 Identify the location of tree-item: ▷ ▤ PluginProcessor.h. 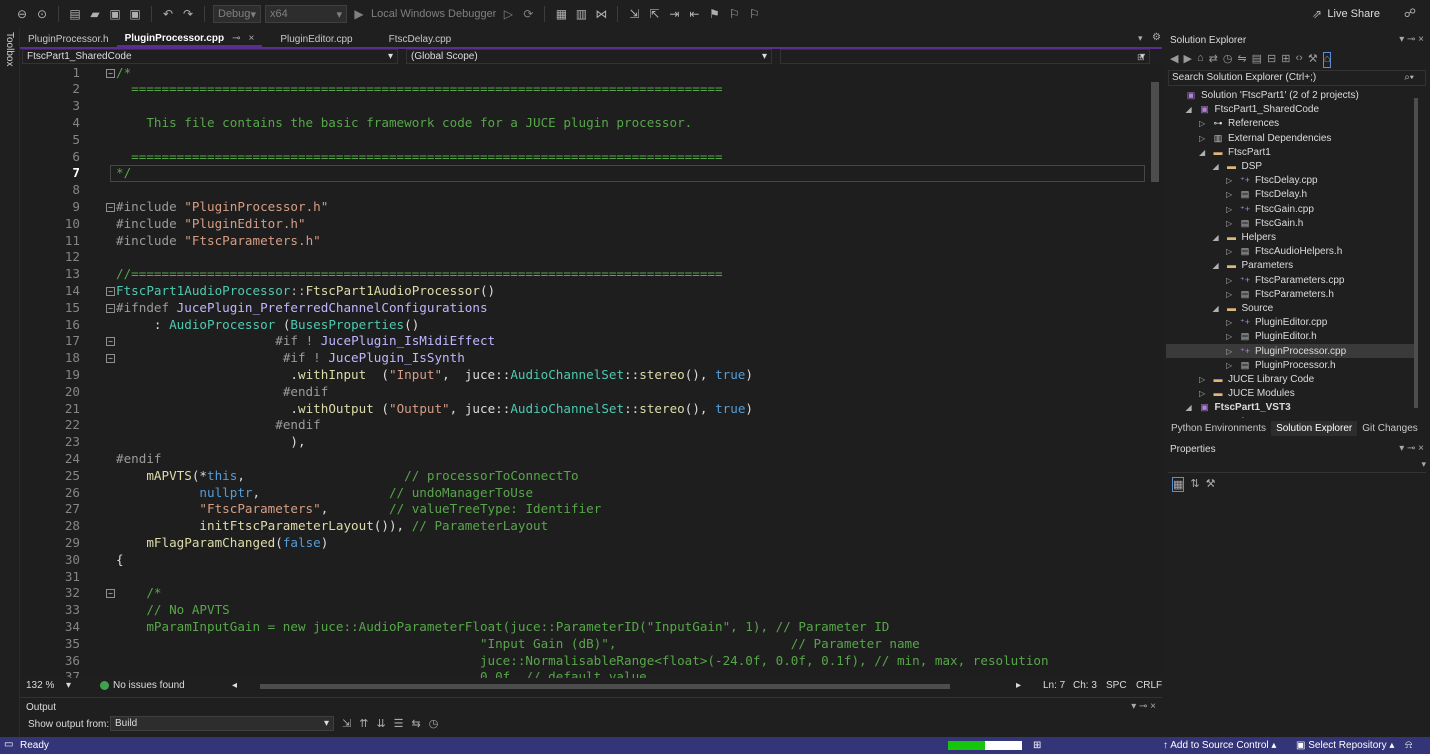
(1290, 365).